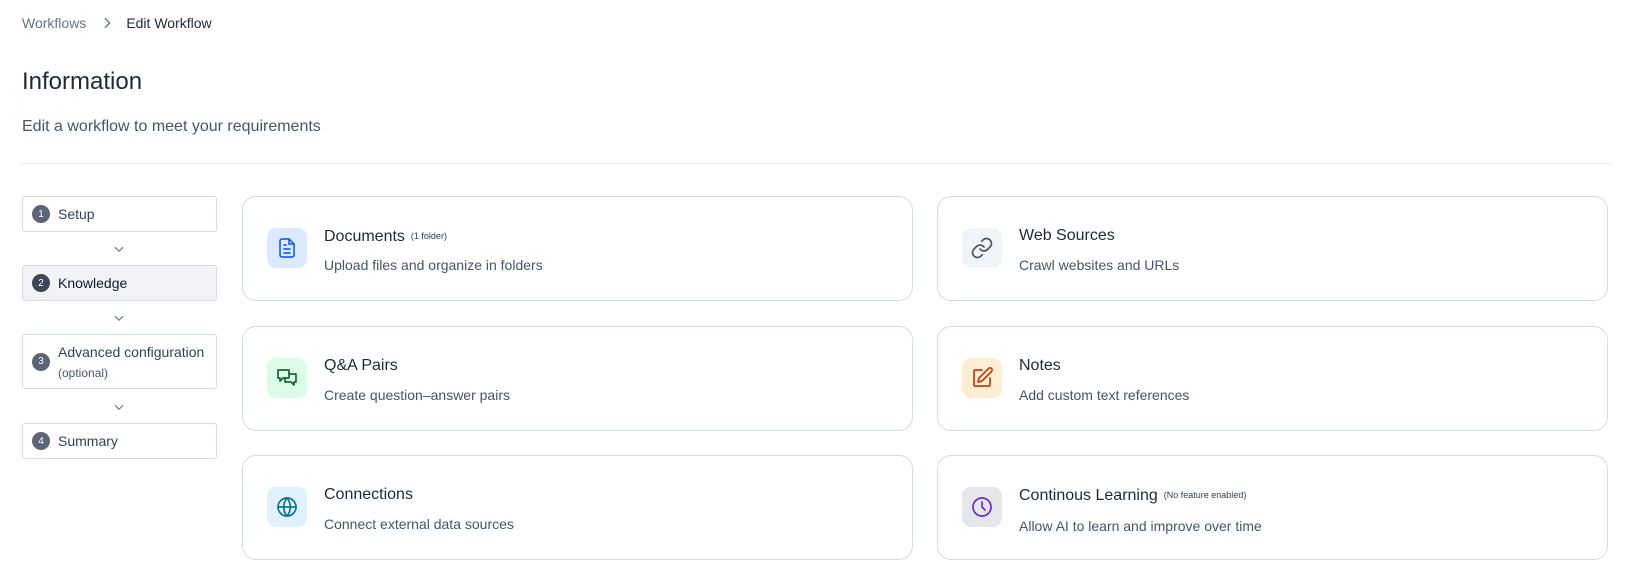  I want to click on chat-bubbles-icon, so click(287, 378).